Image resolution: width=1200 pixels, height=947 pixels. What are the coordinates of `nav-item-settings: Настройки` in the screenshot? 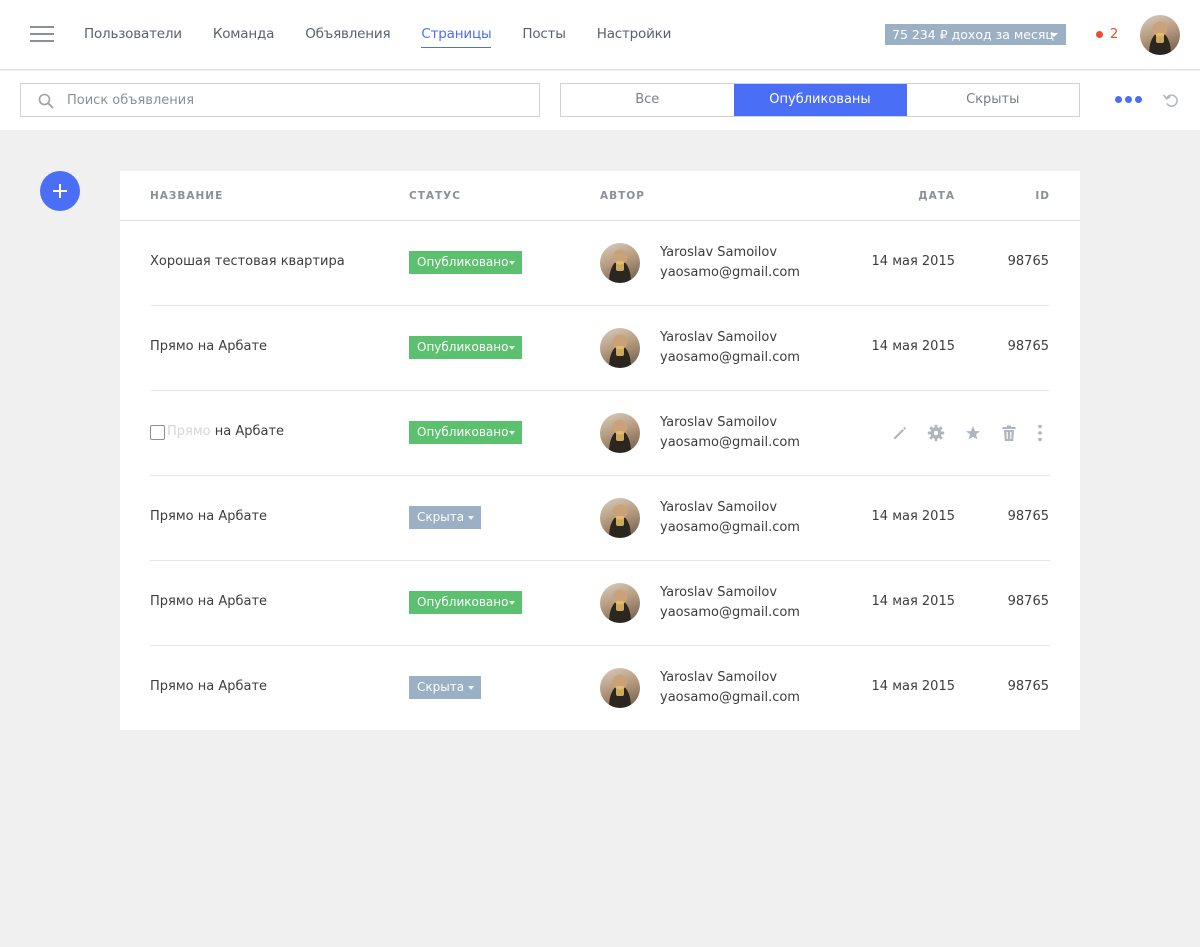 It's located at (634, 35).